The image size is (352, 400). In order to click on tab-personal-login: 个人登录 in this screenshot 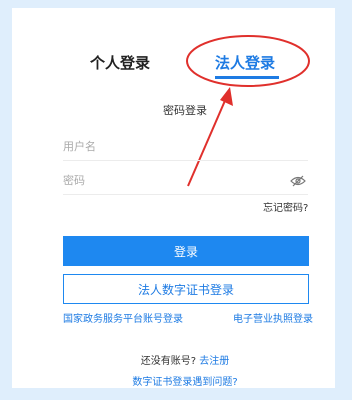, I will do `click(120, 62)`.